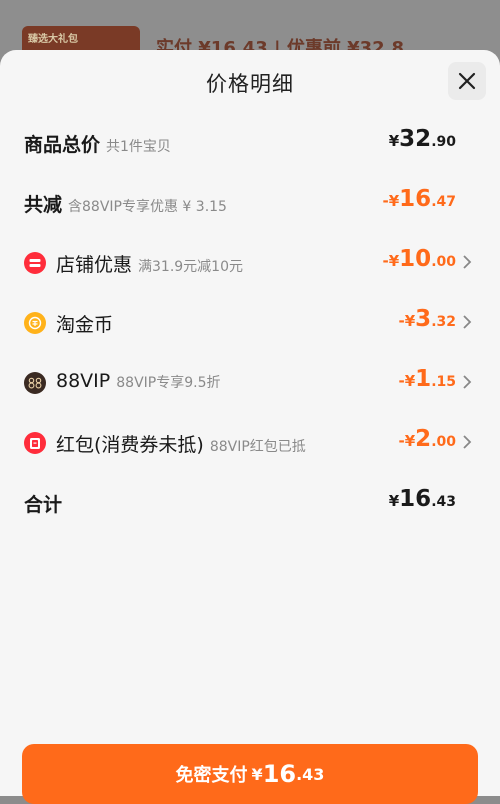 The height and width of the screenshot is (804, 500). Describe the element at coordinates (168, 383) in the screenshot. I see `vip-sub: 88VIP专享9.5折` at that location.